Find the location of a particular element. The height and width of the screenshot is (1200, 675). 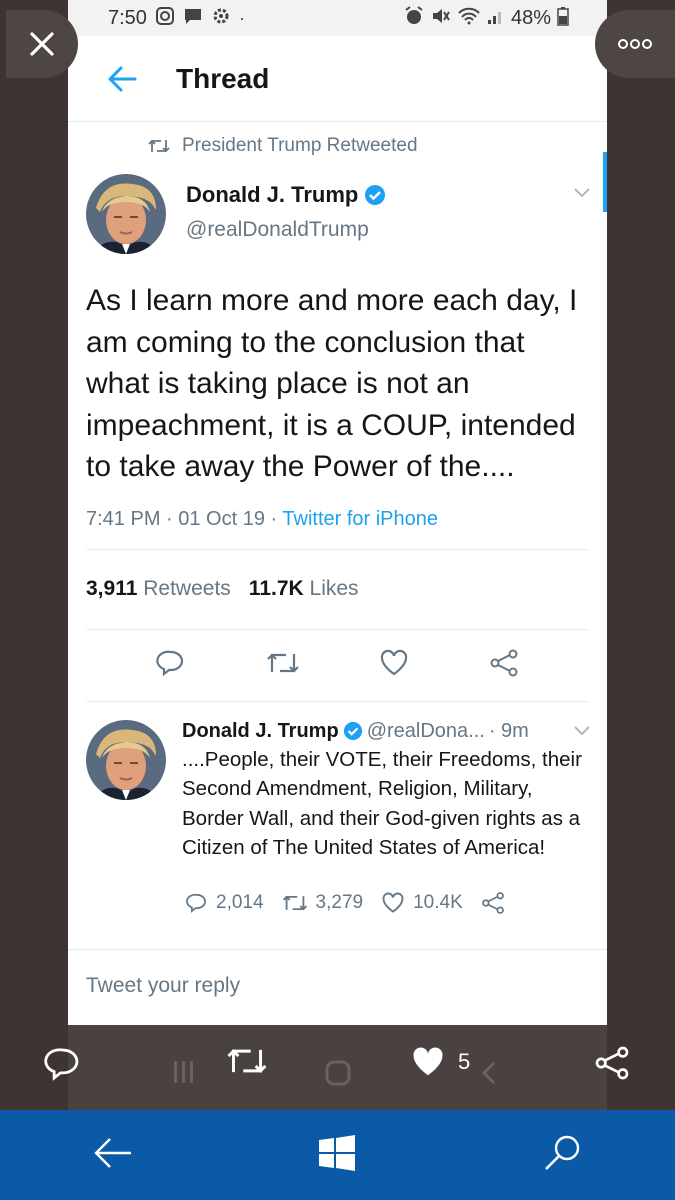

tweet-source: Twitter for iPhone is located at coordinates (360, 519).